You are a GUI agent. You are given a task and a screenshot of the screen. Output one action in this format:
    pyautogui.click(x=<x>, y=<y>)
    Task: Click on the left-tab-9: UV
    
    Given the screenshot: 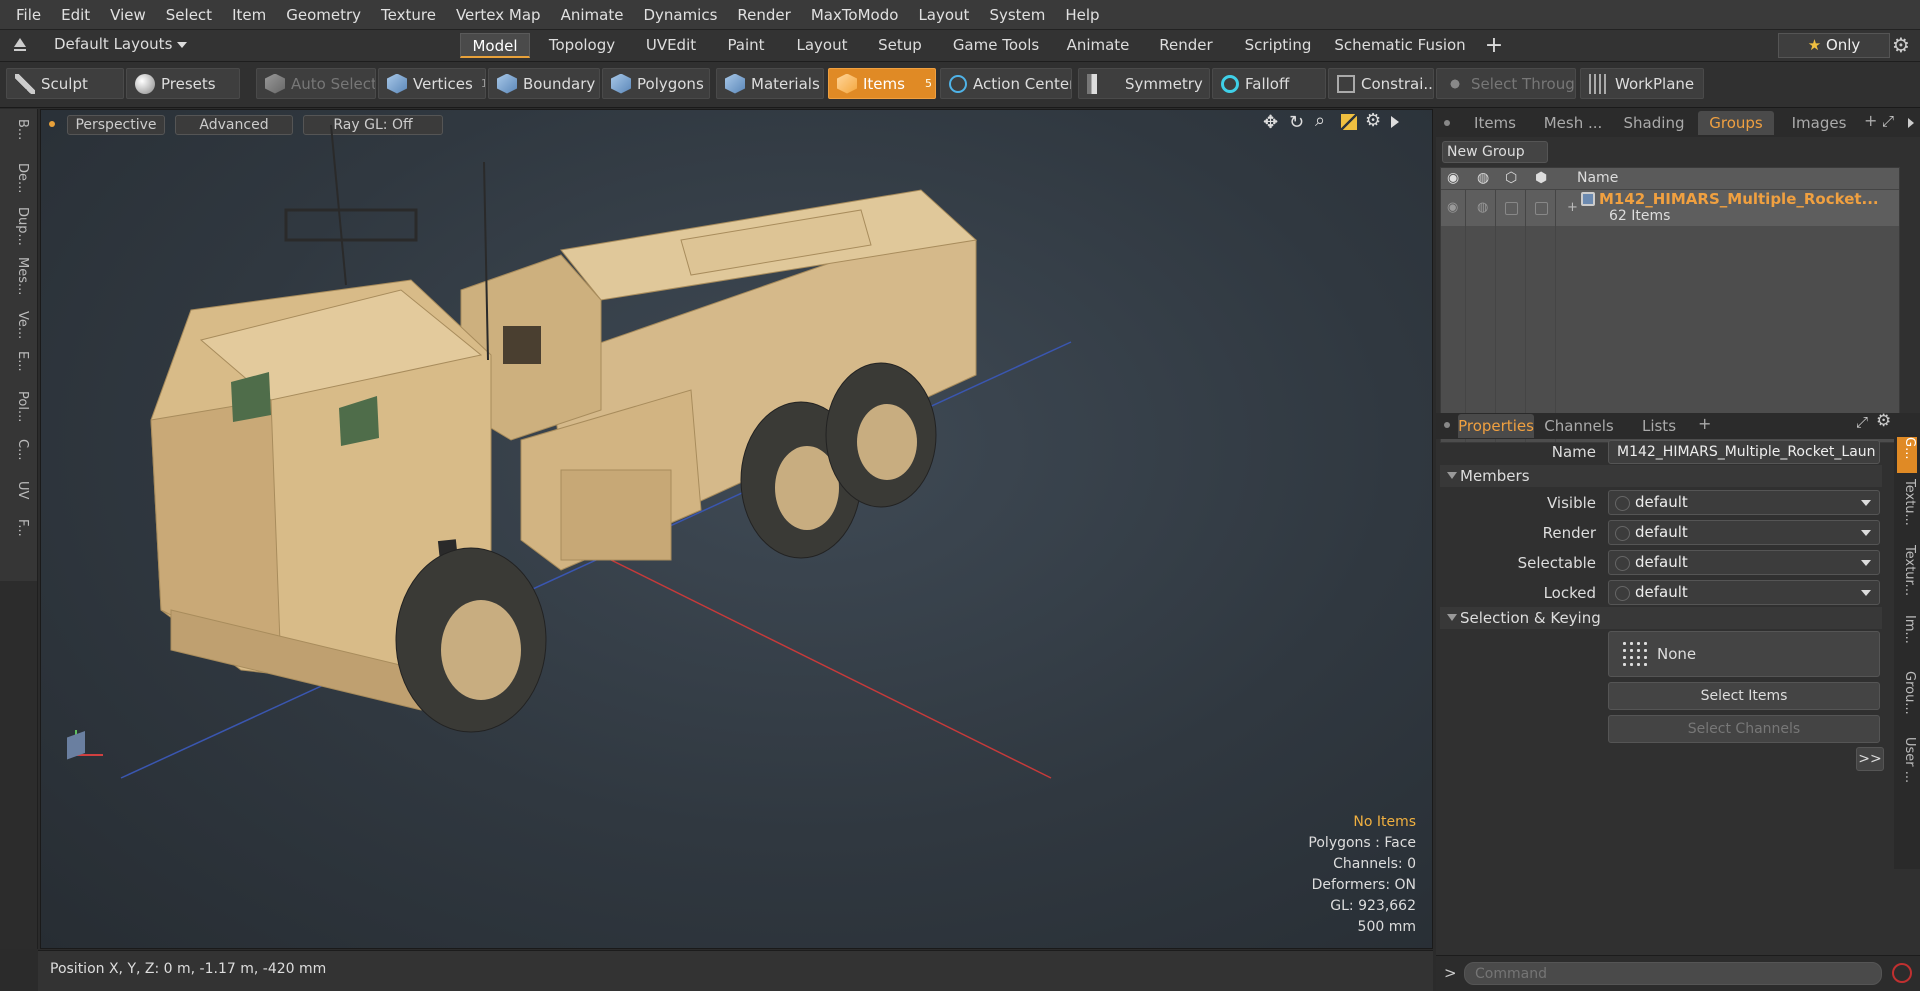 What is the action you would take?
    pyautogui.click(x=19, y=497)
    